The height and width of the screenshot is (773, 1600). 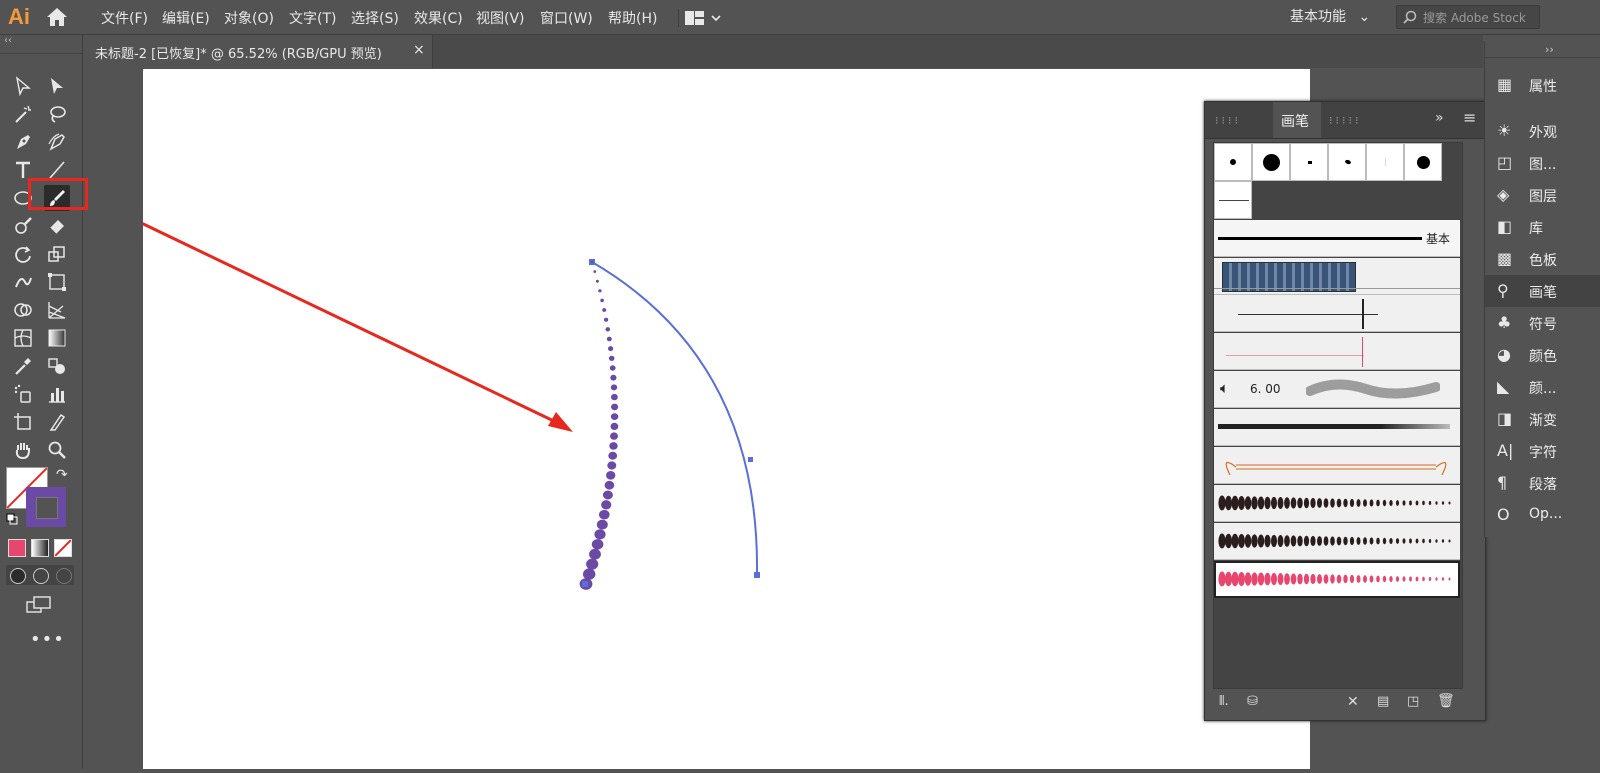 I want to click on libraries-panel-icon: ⛁, so click(x=1252, y=701).